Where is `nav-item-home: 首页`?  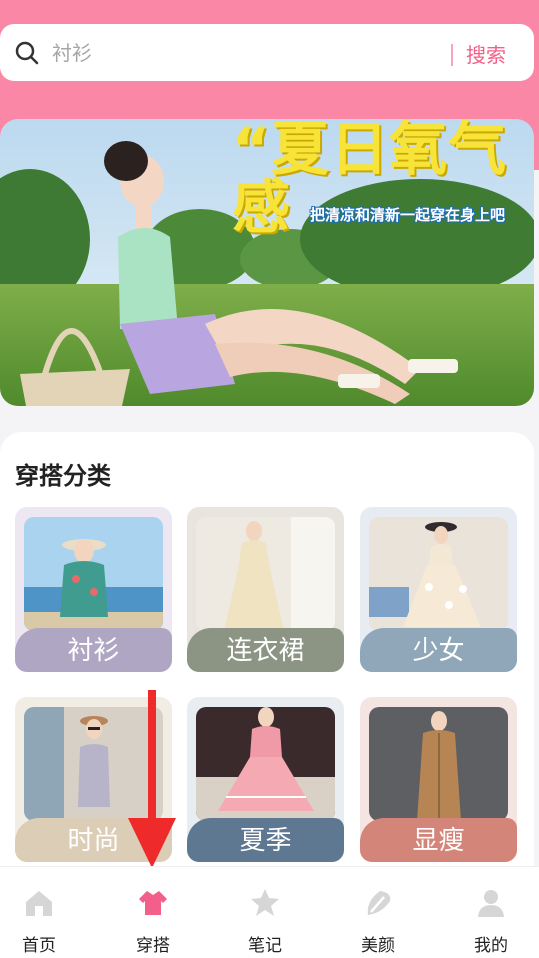
nav-item-home: 首页 is located at coordinates (44, 912).